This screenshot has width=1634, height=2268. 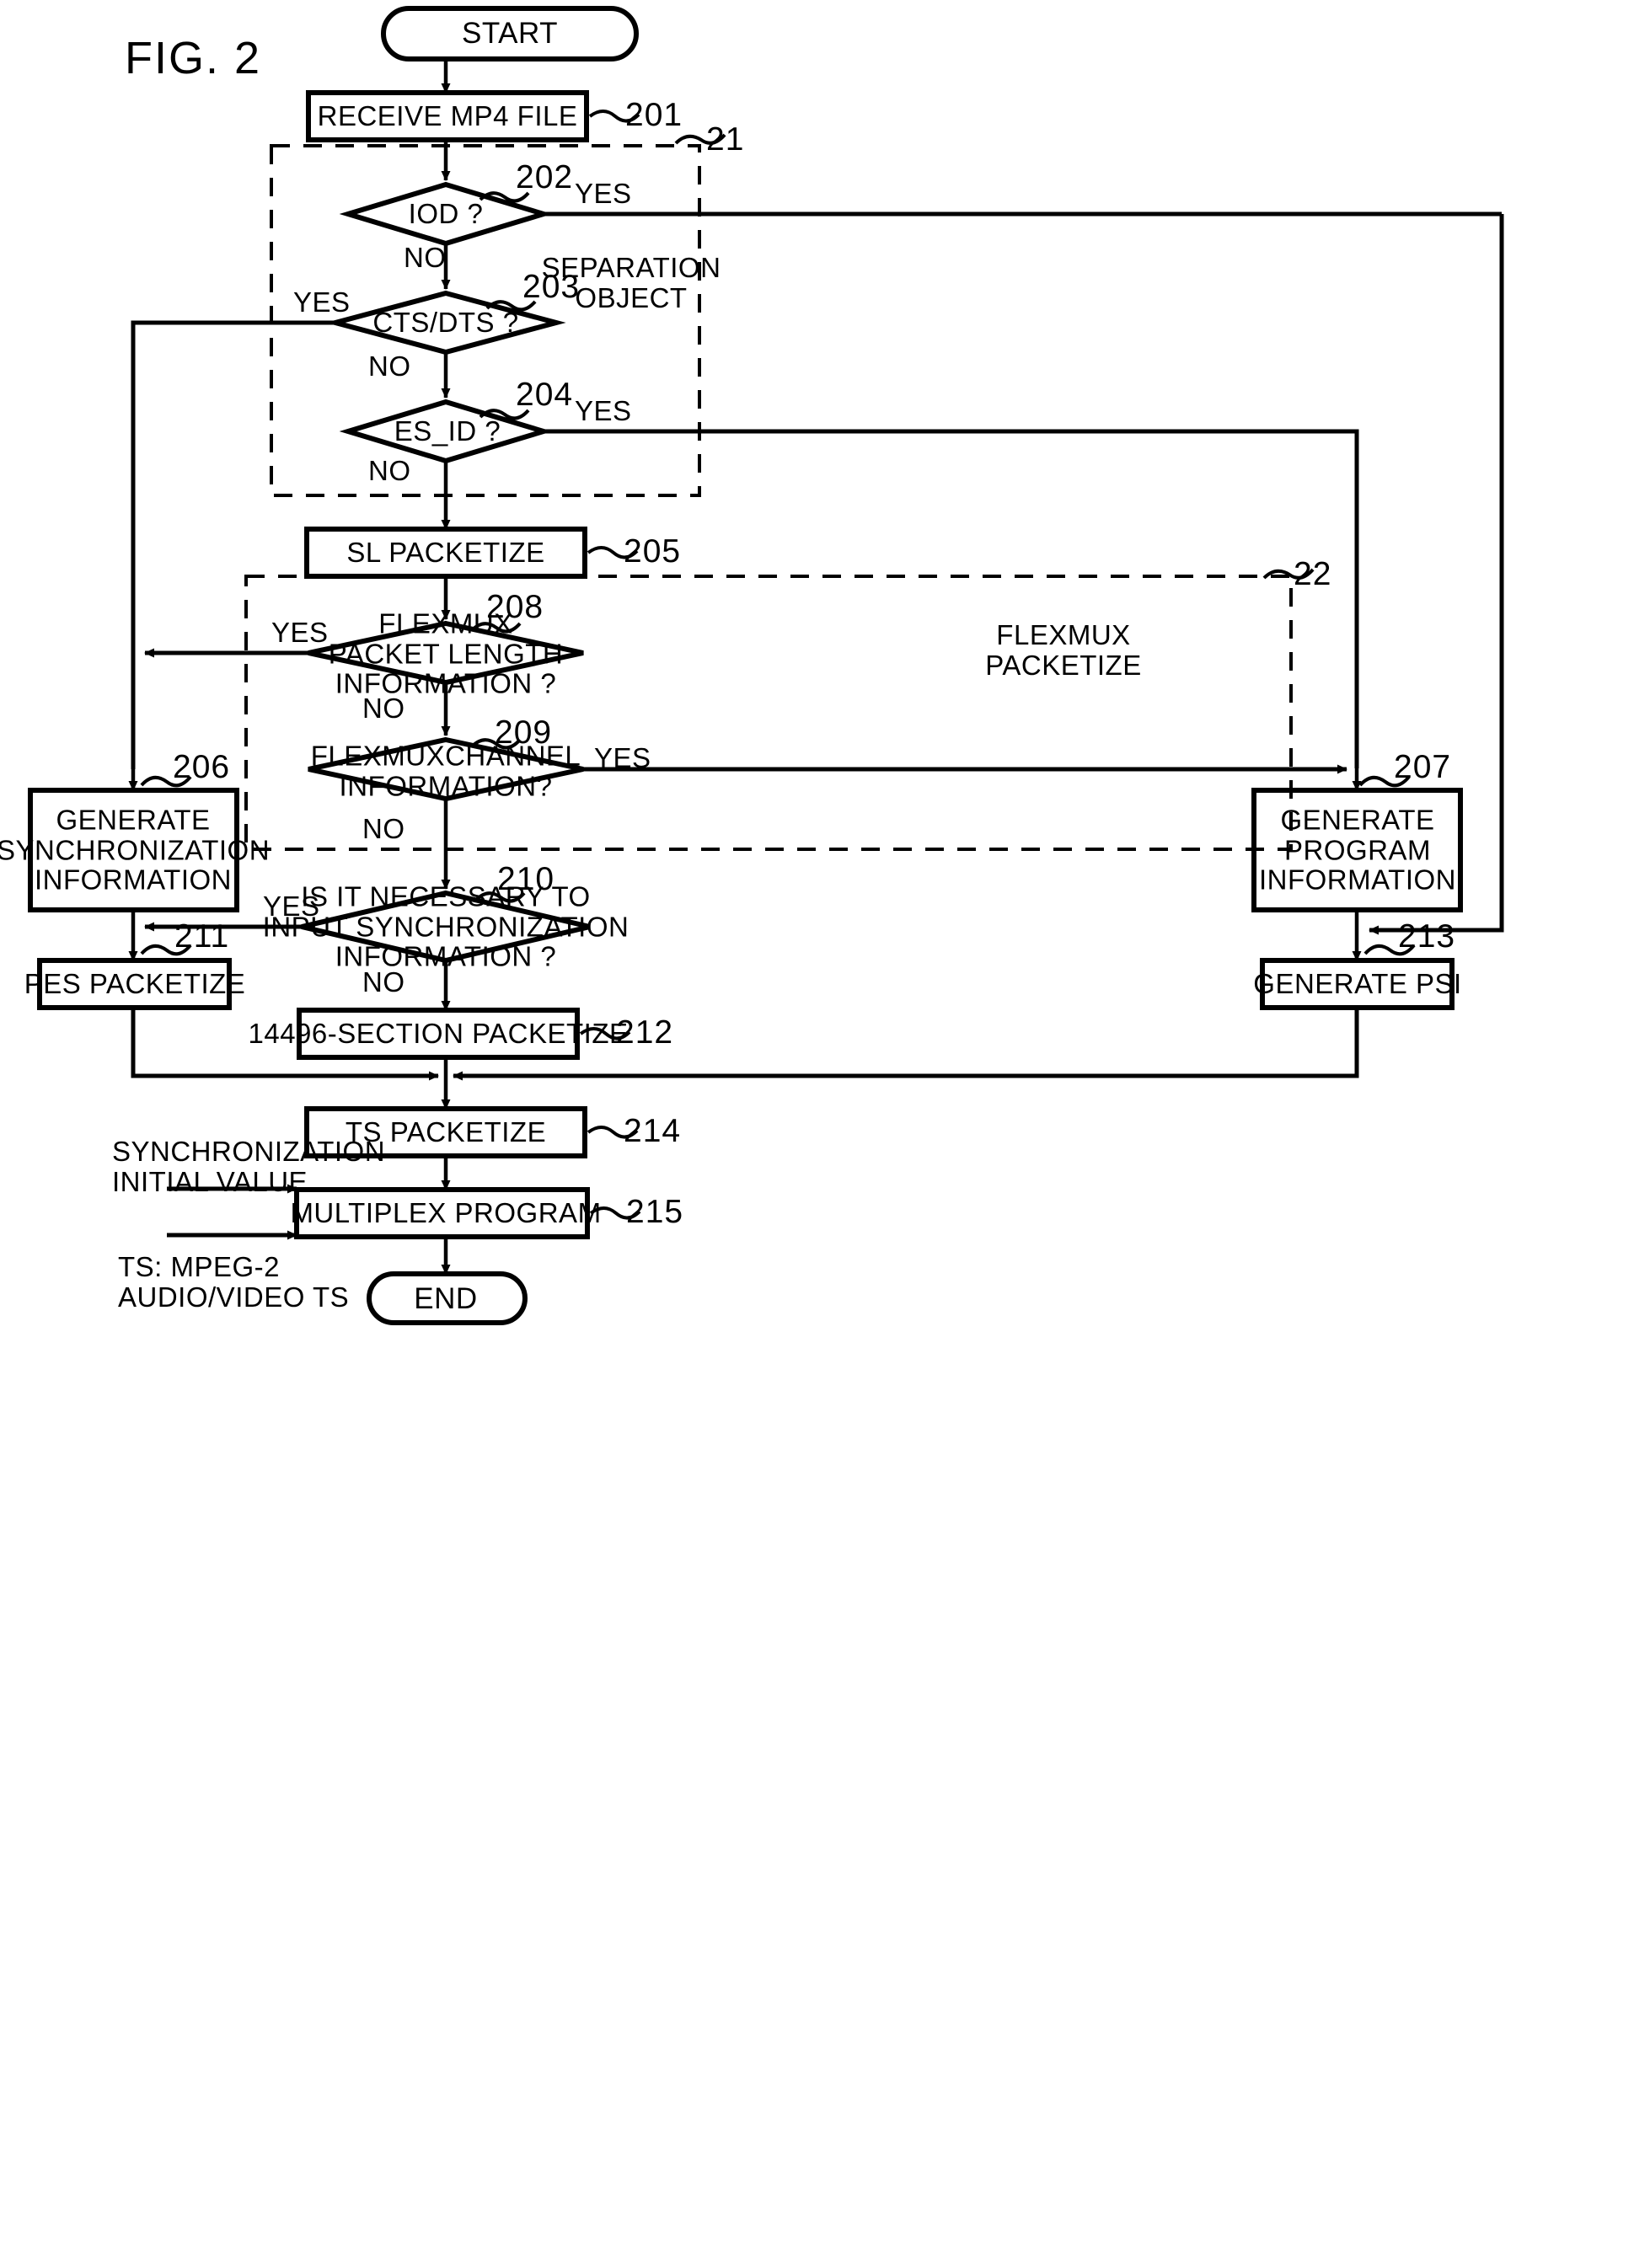 What do you see at coordinates (653, 1131) in the screenshot?
I see `ref-214: 214` at bounding box center [653, 1131].